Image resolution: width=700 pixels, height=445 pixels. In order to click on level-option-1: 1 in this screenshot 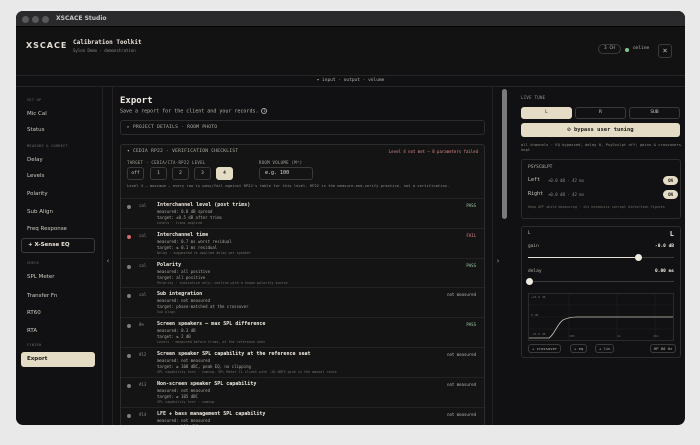, I will do `click(158, 173)`.